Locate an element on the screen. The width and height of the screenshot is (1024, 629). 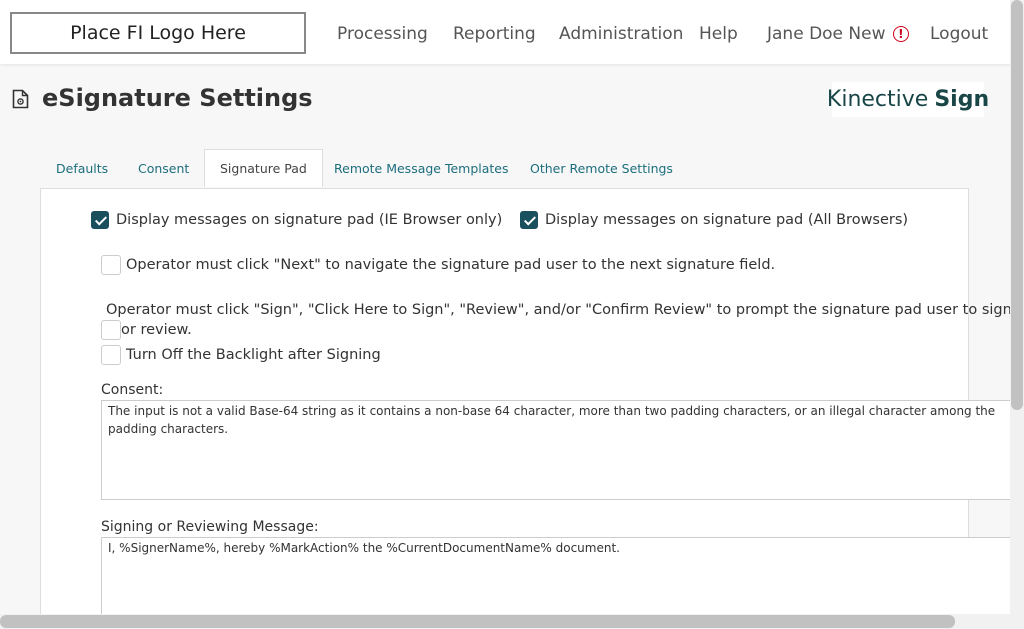
backlight-off-label: Turn Off the Backlight after Signing is located at coordinates (253, 355).